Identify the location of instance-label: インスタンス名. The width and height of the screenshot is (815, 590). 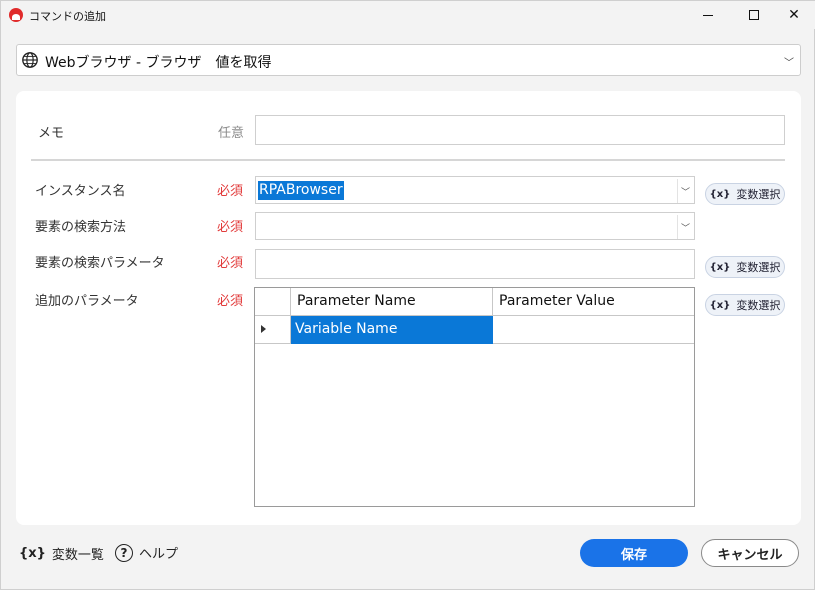
(80, 191).